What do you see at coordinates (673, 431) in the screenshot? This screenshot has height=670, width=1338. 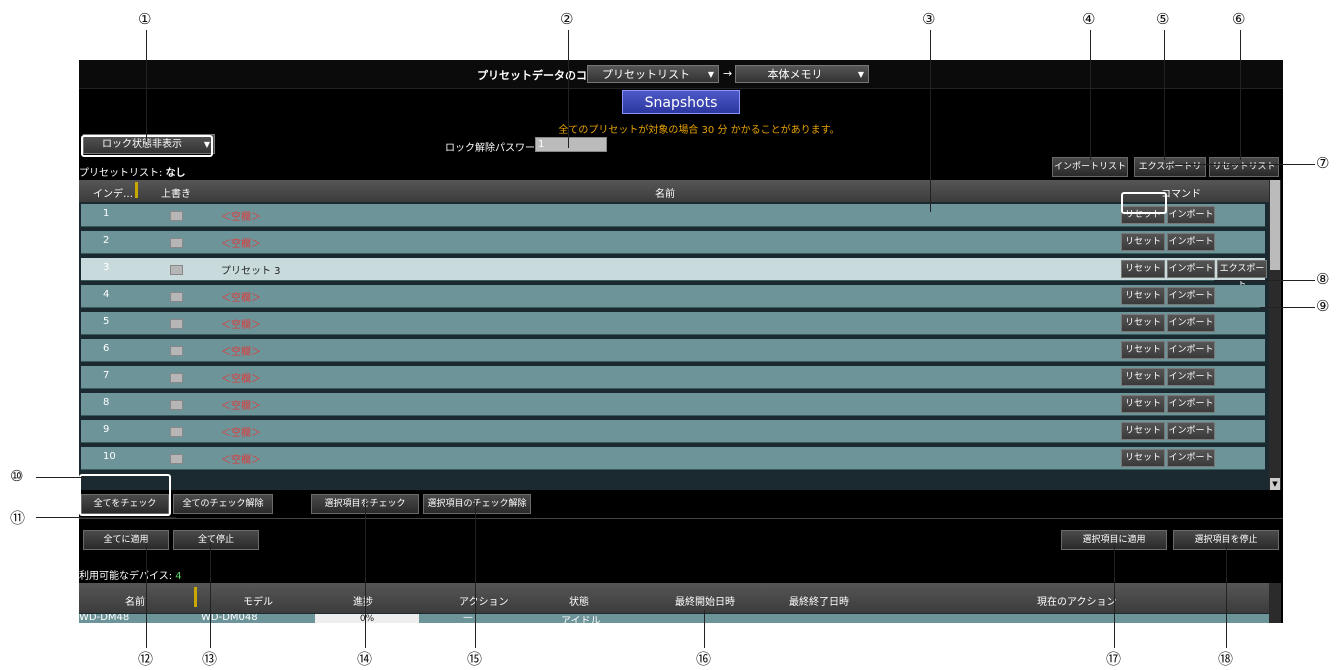 I see `table-row: 9 ＜空欄＞ リセット インポート` at bounding box center [673, 431].